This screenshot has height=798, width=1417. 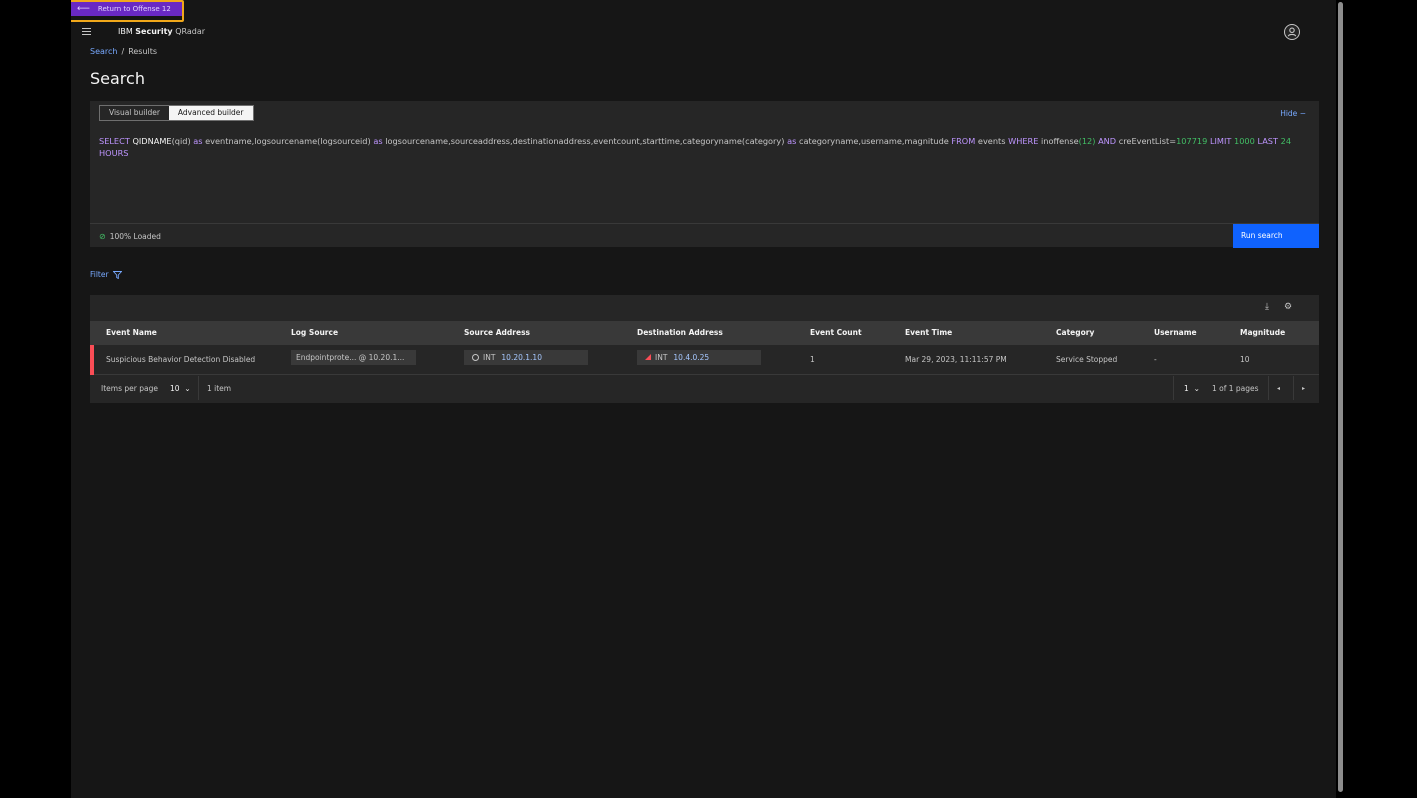 I want to click on col-event-count: Event Count, so click(x=836, y=332).